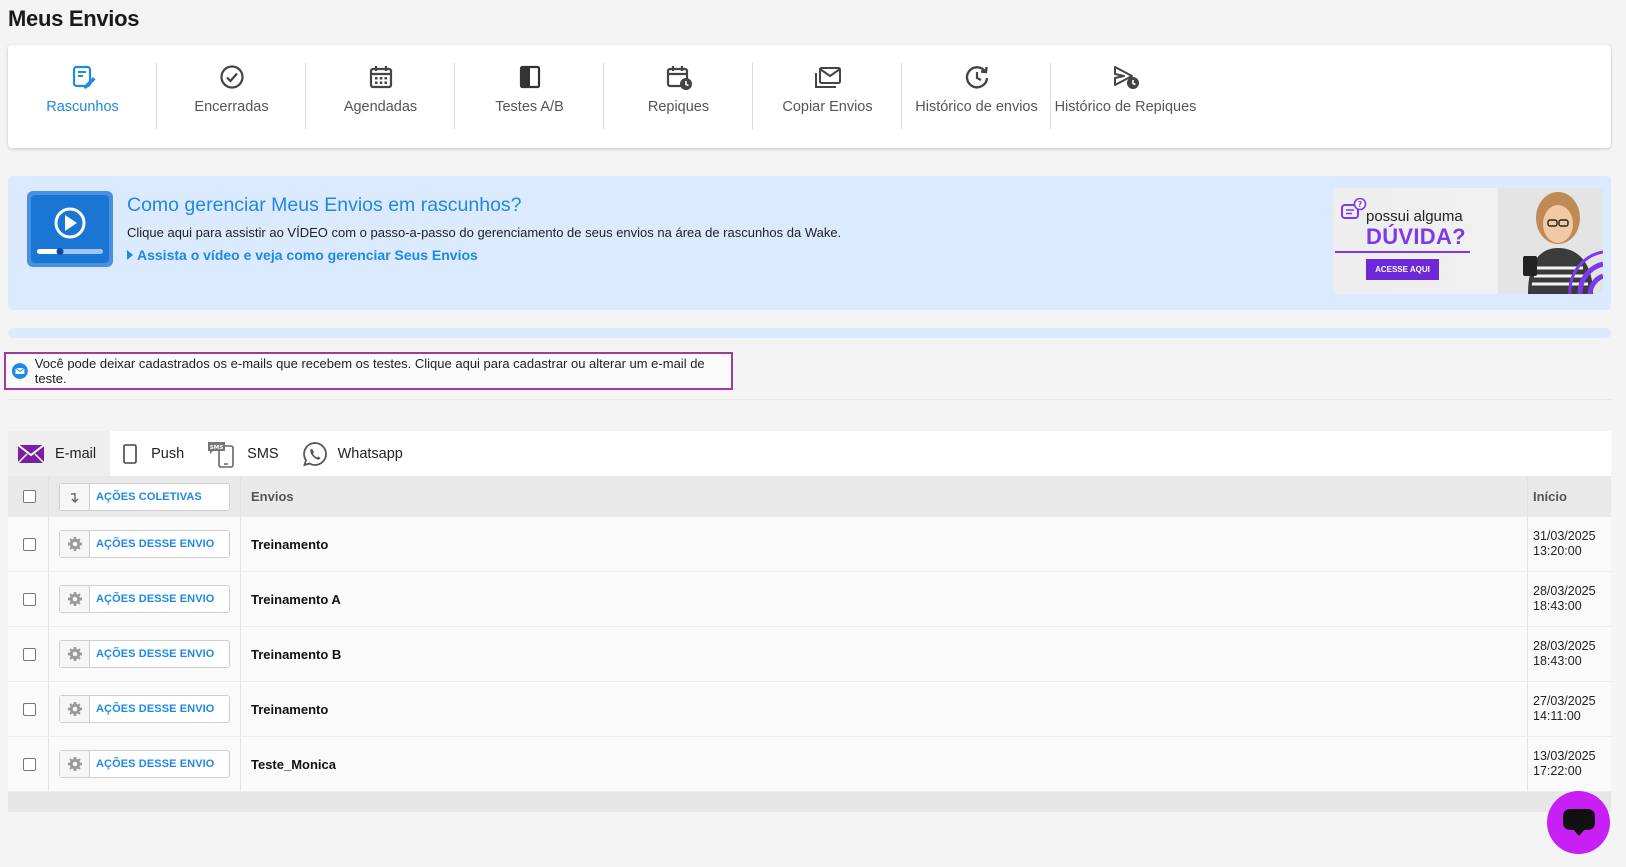  Describe the element at coordinates (1564, 756) in the screenshot. I see `envio-start-date: 13/03/2025` at that location.